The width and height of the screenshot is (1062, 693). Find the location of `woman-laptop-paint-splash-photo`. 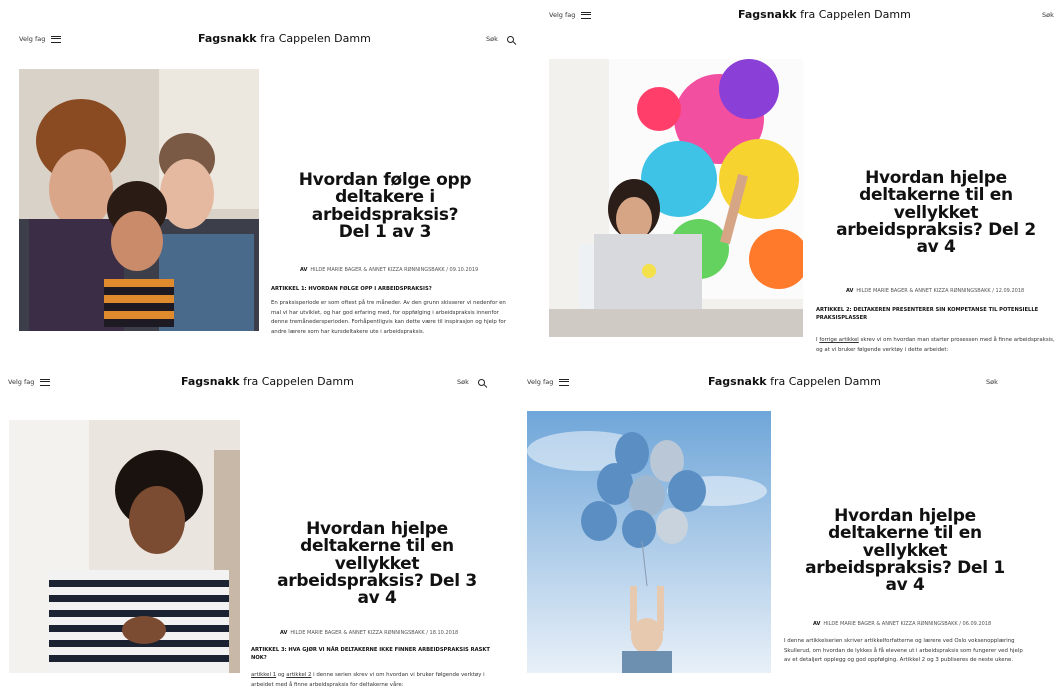

woman-laptop-paint-splash-photo is located at coordinates (676, 198).